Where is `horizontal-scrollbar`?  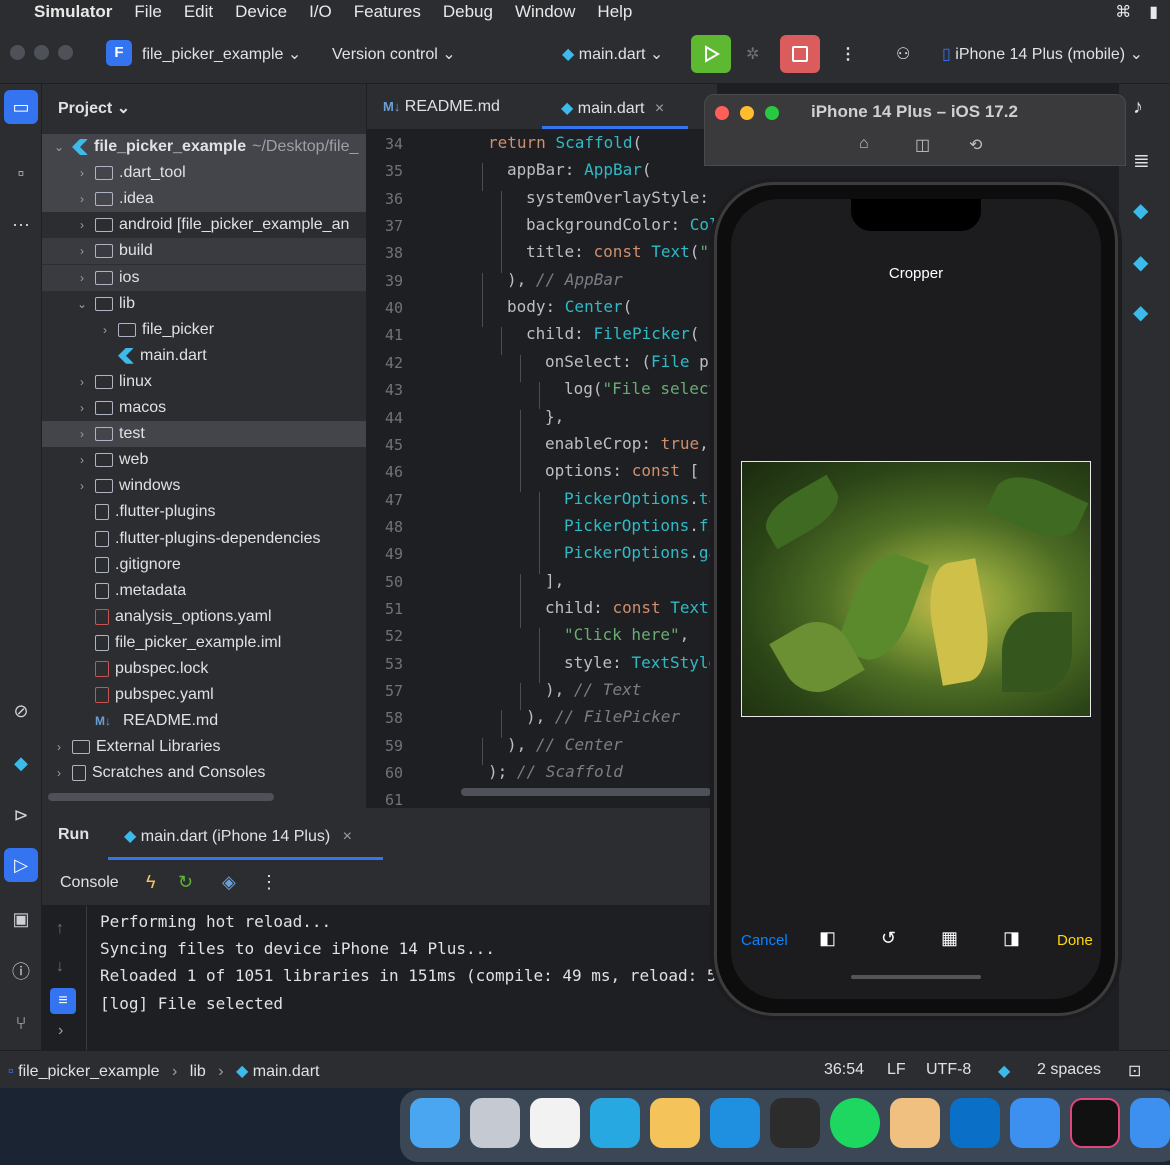 horizontal-scrollbar is located at coordinates (161, 797).